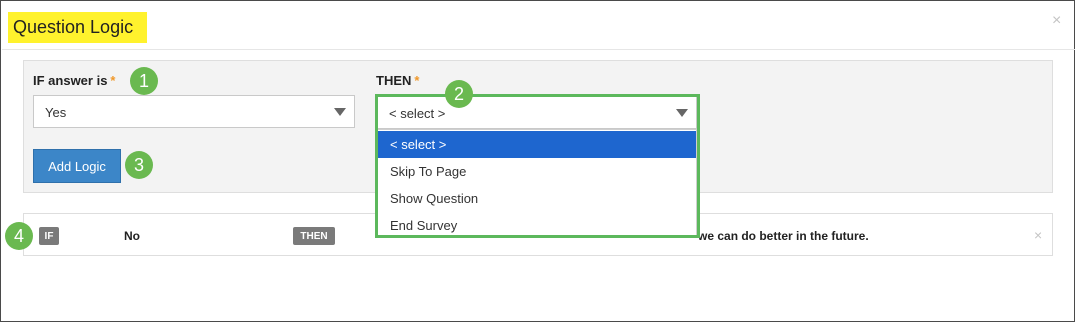 This screenshot has height=322, width=1075. I want to click on if-answer-label: IF answer is *, so click(74, 80).